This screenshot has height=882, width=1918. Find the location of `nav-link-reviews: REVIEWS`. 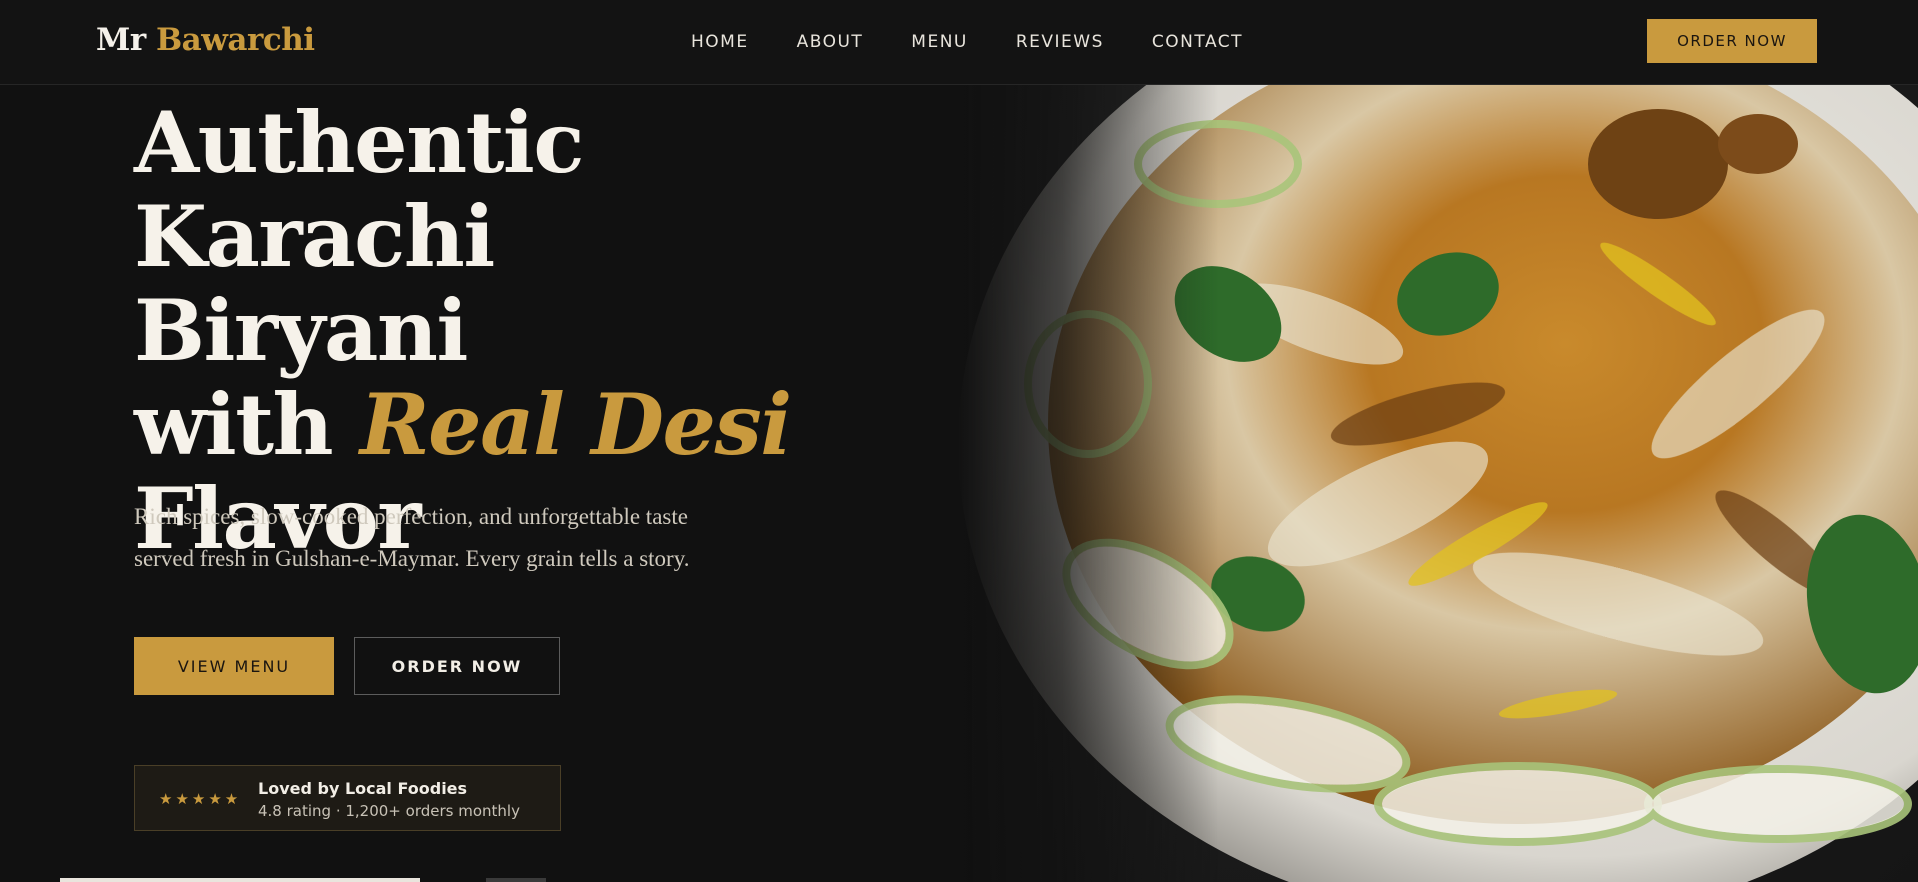

nav-link-reviews: REVIEWS is located at coordinates (1060, 42).